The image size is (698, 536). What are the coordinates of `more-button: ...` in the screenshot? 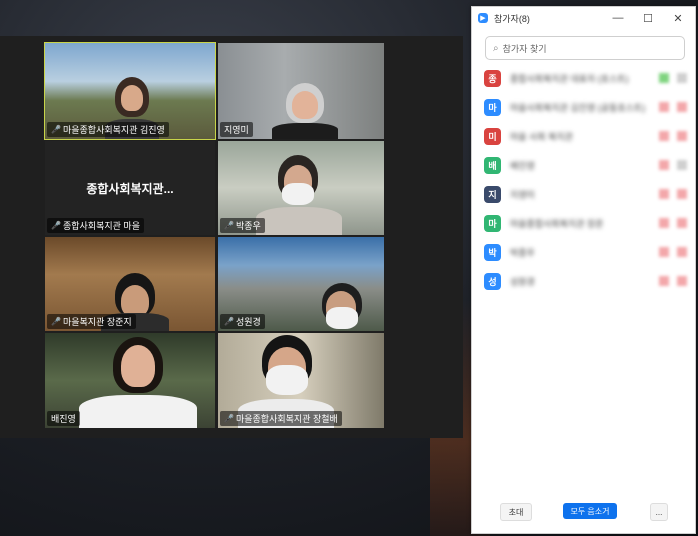 It's located at (659, 512).